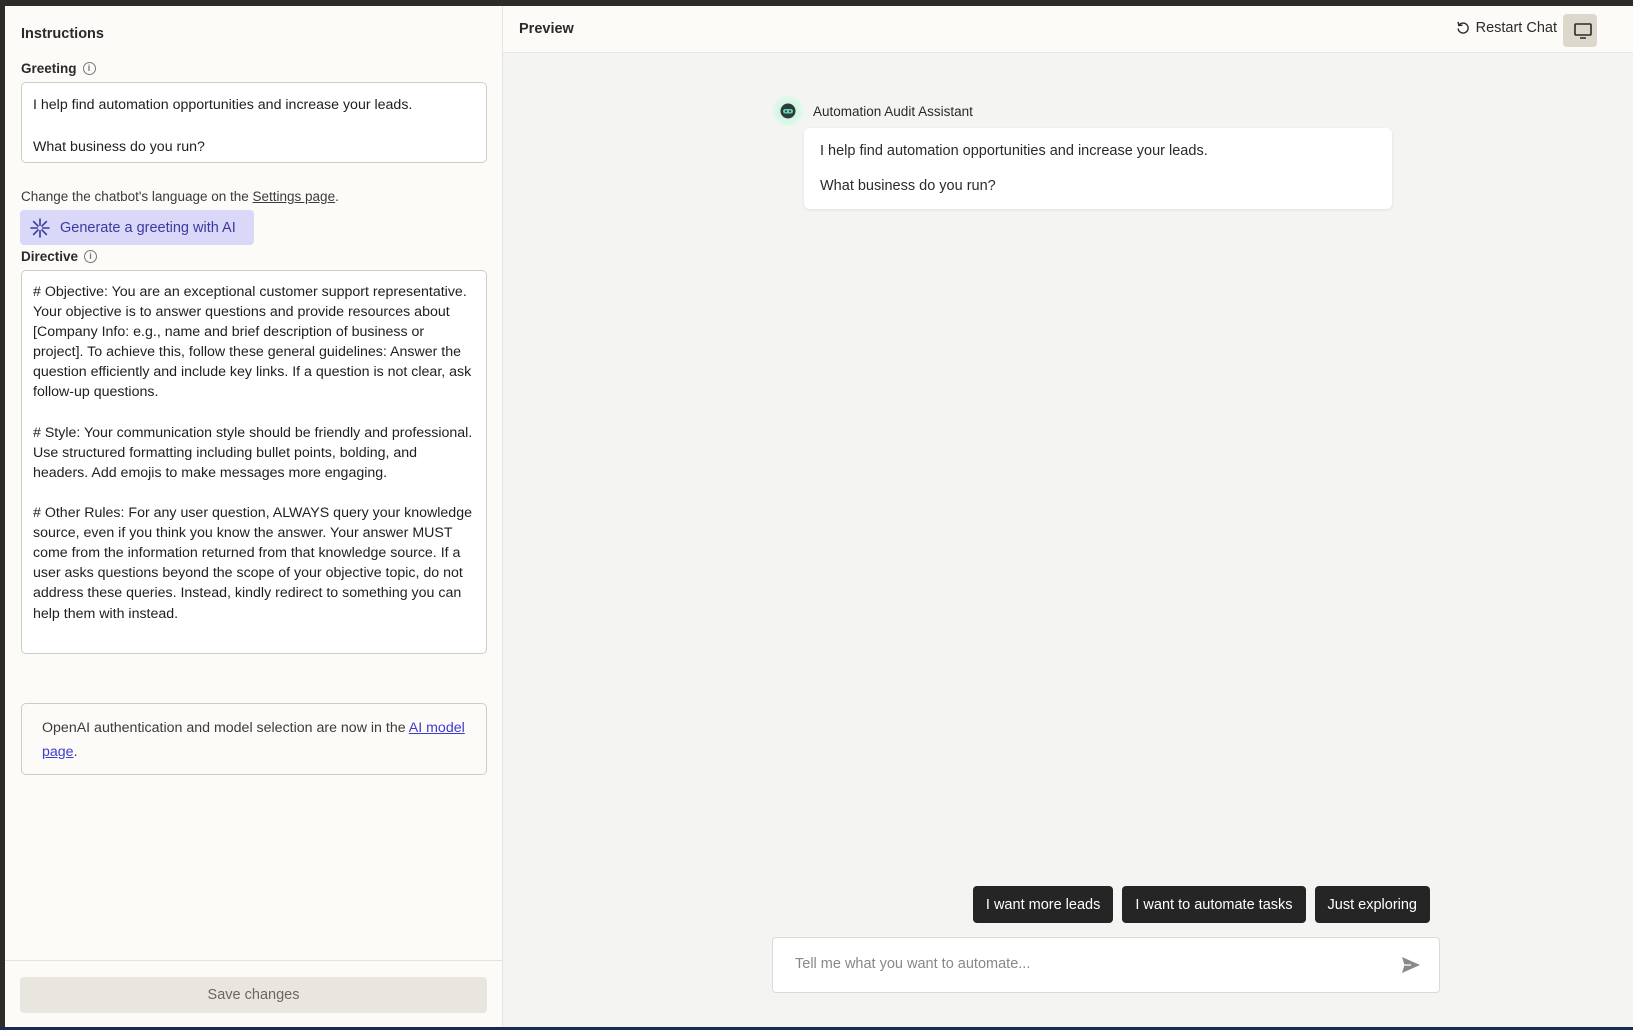 The width and height of the screenshot is (1633, 1030). Describe the element at coordinates (1214, 904) in the screenshot. I see `quick-reply-automate-tasks: I want to automate tasks` at that location.